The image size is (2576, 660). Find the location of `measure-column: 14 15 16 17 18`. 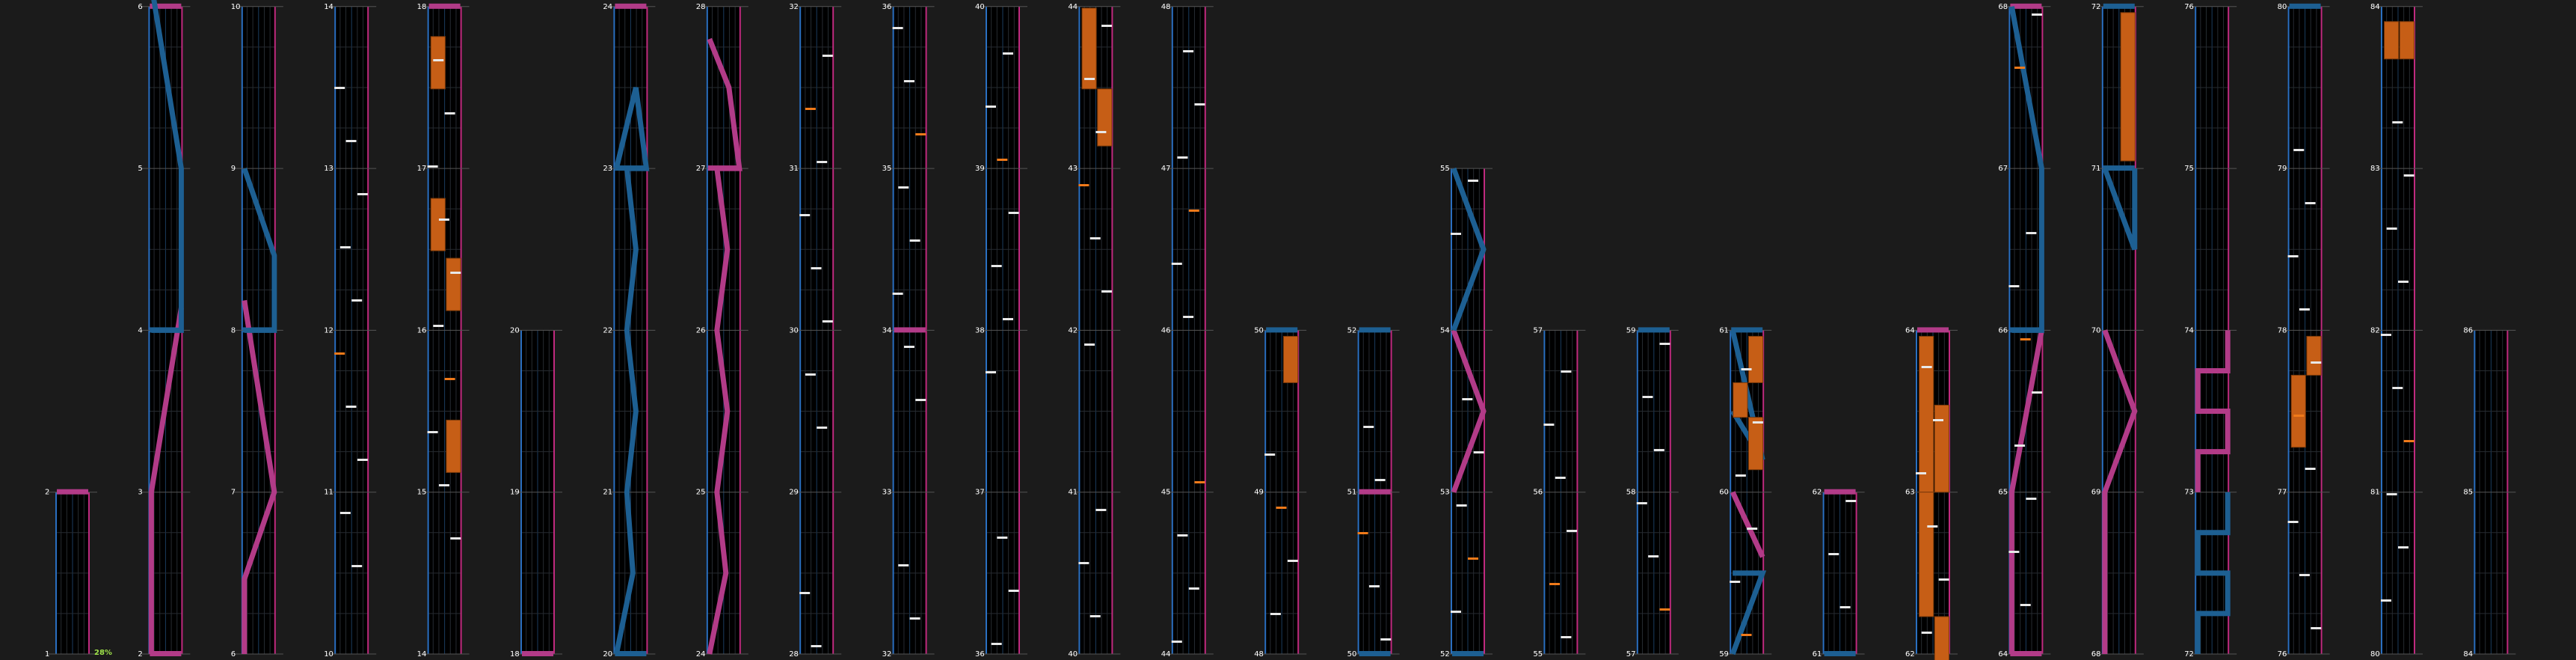

measure-column: 14 15 16 17 18 is located at coordinates (443, 331).